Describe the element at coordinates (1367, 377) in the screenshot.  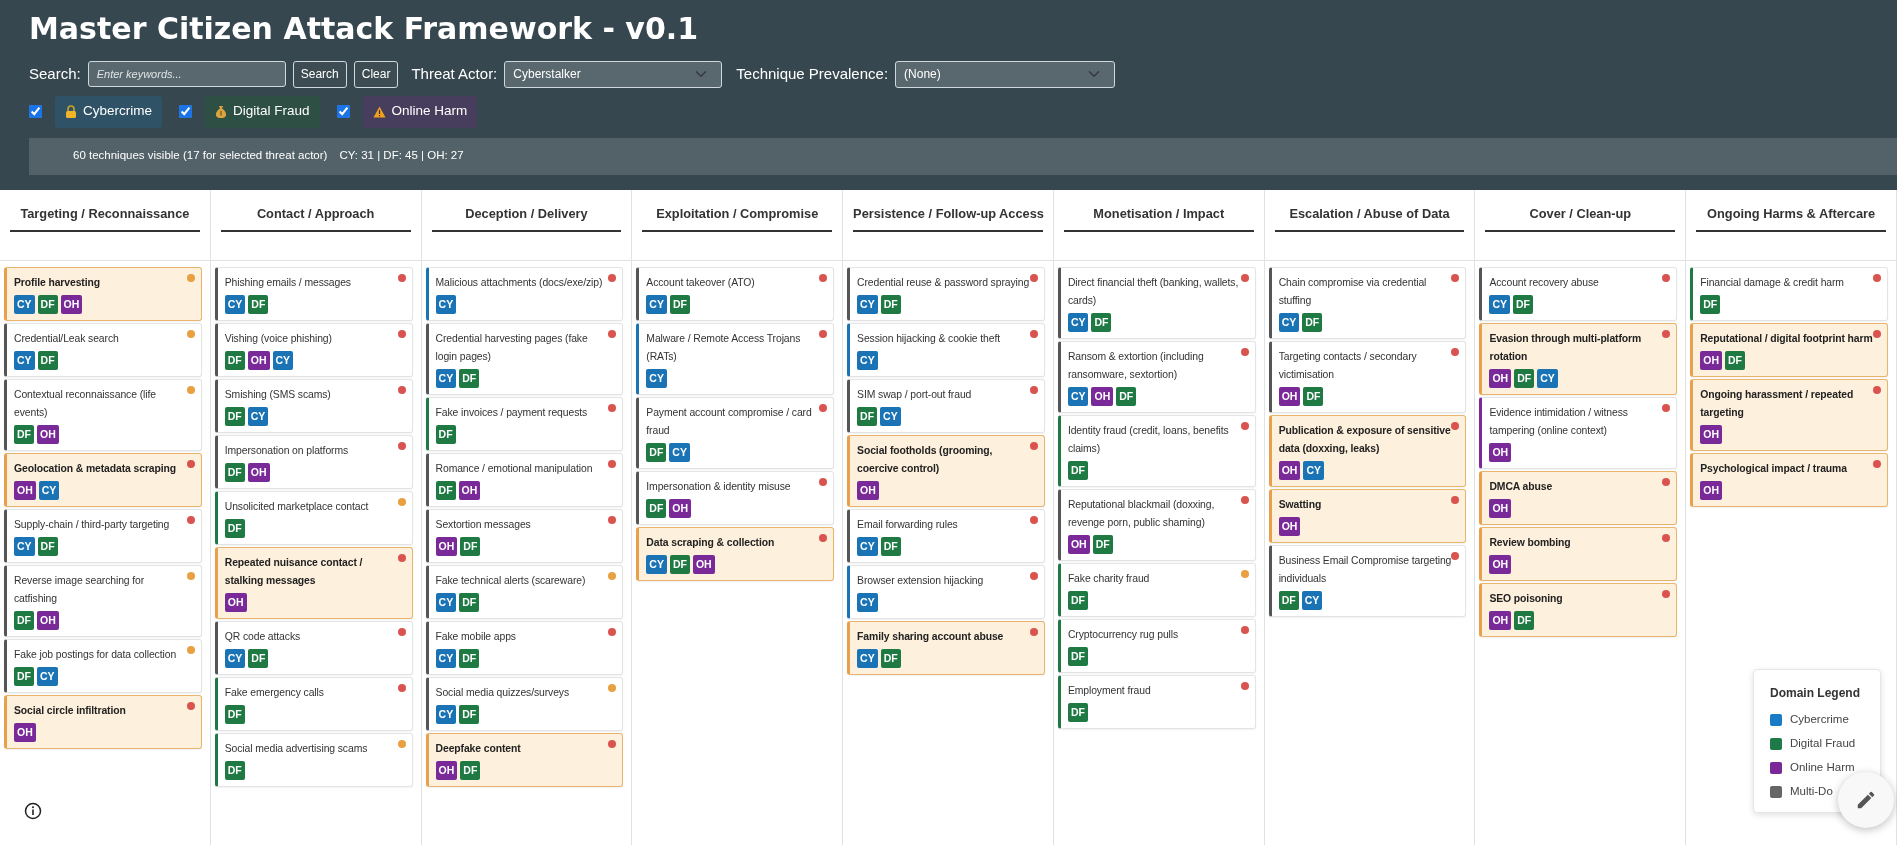
I see `technique-card: Targeting contacts / secondary victimisation OH DF` at that location.